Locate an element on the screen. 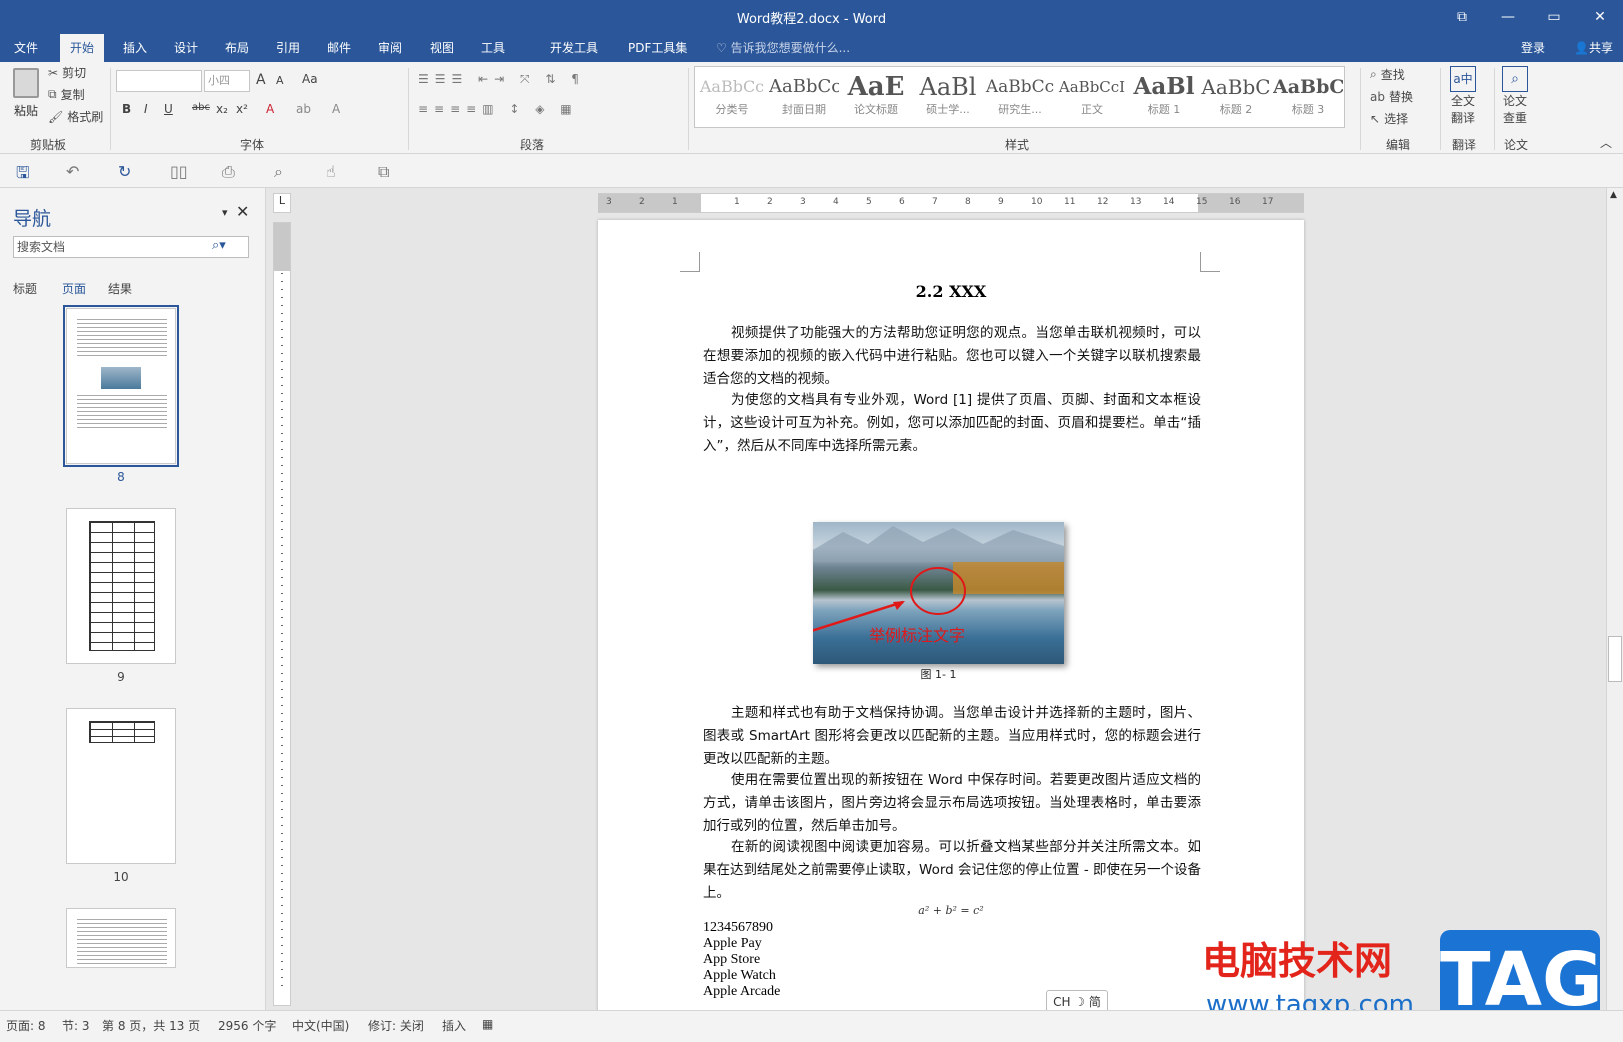  style-item: AaBbC 标题 3 is located at coordinates (1308, 98).